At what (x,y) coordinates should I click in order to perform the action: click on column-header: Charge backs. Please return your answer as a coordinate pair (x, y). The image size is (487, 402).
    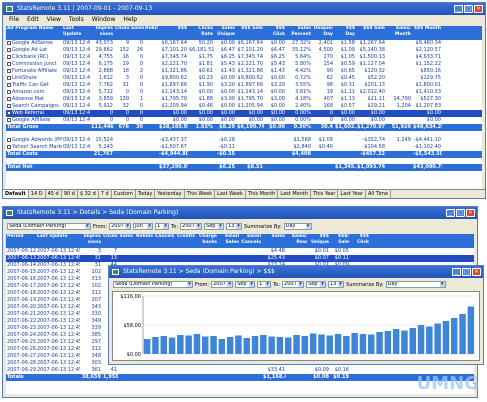
    Looking at the image, I should click on (207, 241).